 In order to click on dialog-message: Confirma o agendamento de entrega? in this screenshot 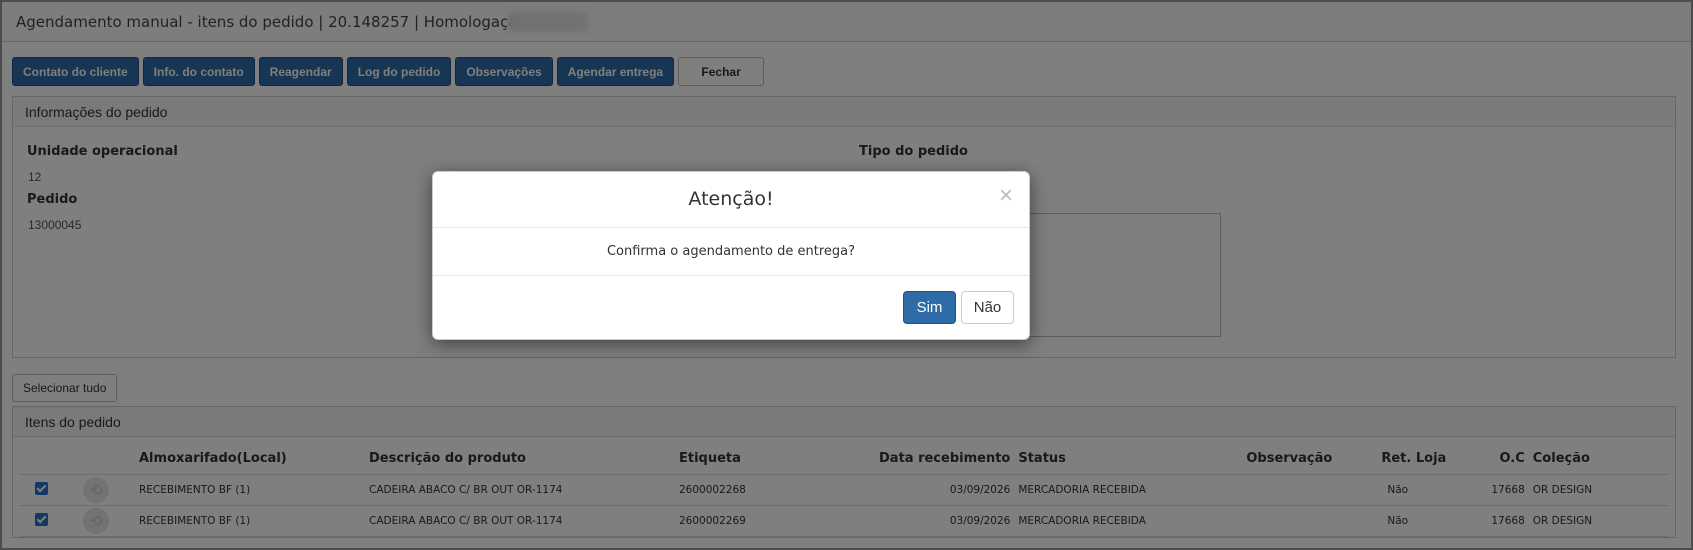, I will do `click(731, 252)`.